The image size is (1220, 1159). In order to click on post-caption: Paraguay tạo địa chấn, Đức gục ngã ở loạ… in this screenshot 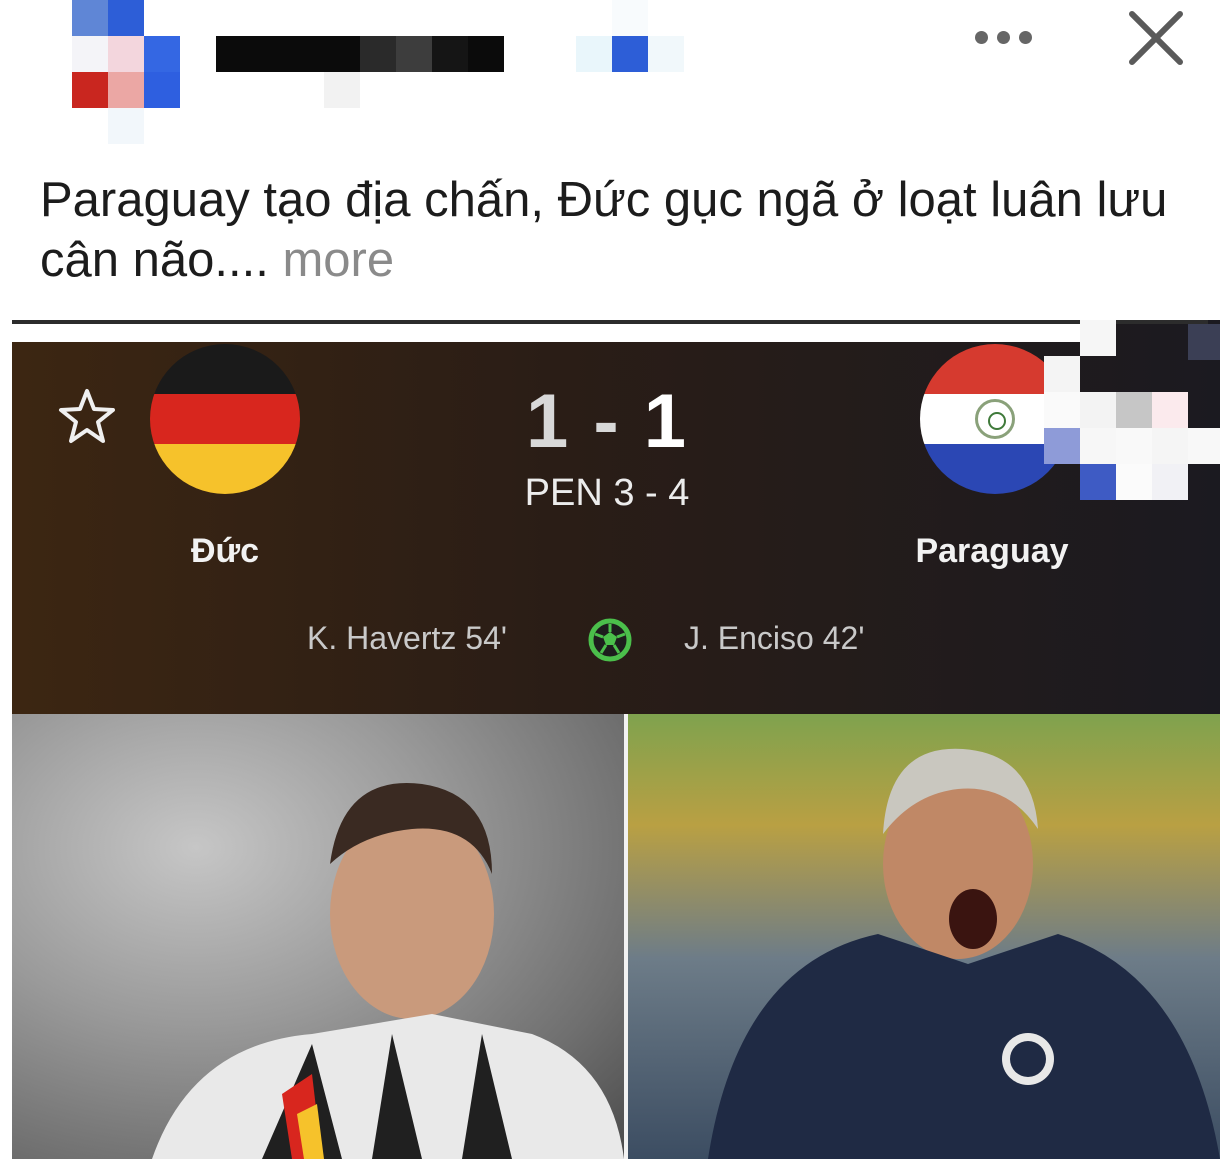, I will do `click(610, 230)`.